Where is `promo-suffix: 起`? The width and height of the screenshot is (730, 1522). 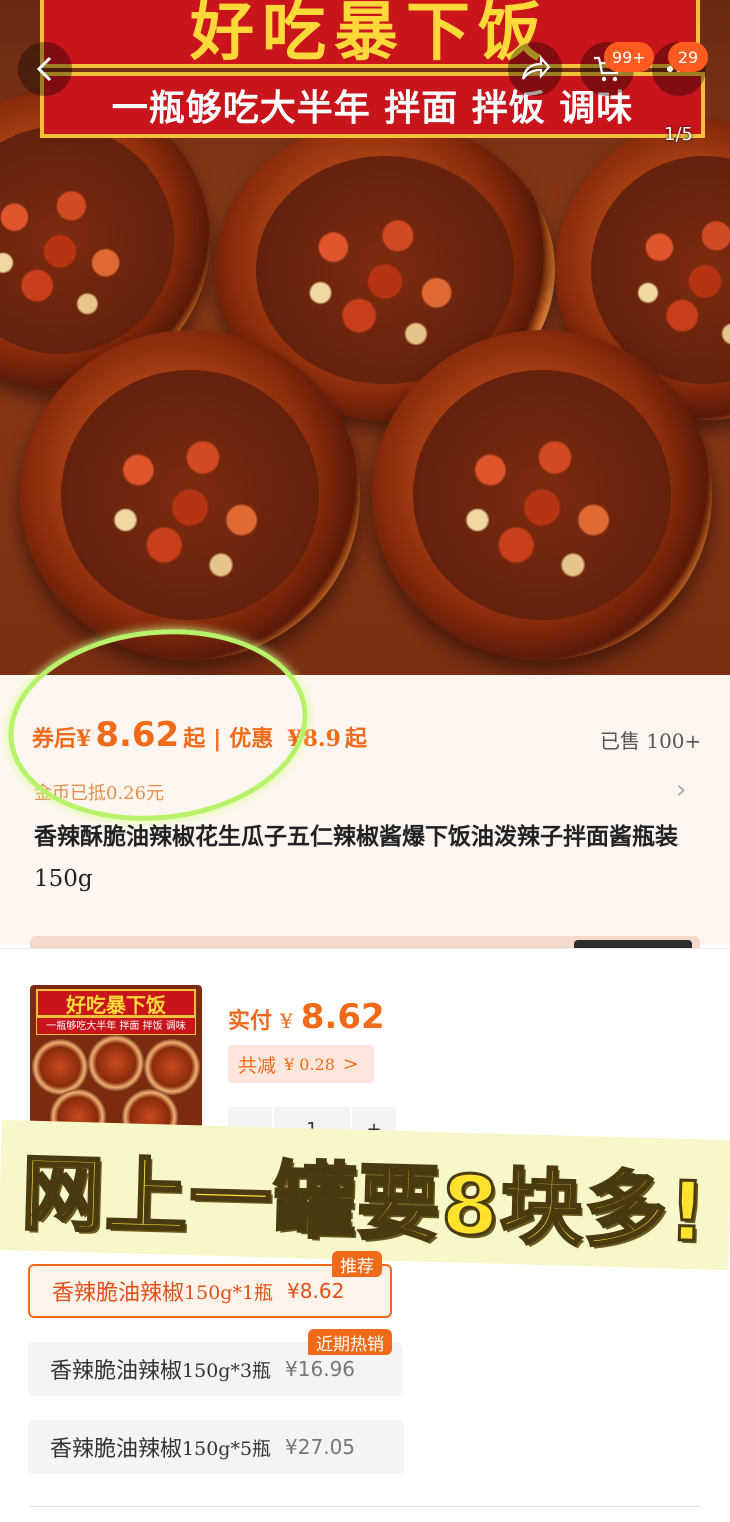
promo-suffix: 起 is located at coordinates (355, 739).